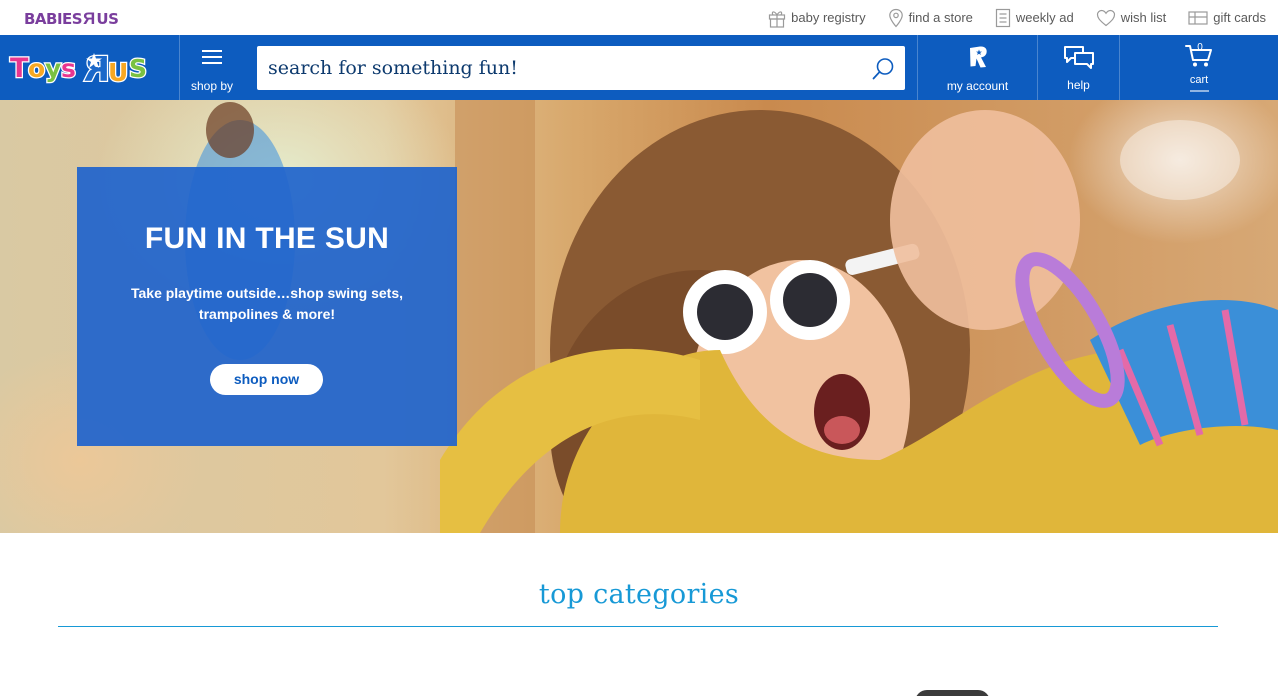 The height and width of the screenshot is (696, 1278). What do you see at coordinates (68, 68) in the screenshot?
I see `svg-text: s` at bounding box center [68, 68].